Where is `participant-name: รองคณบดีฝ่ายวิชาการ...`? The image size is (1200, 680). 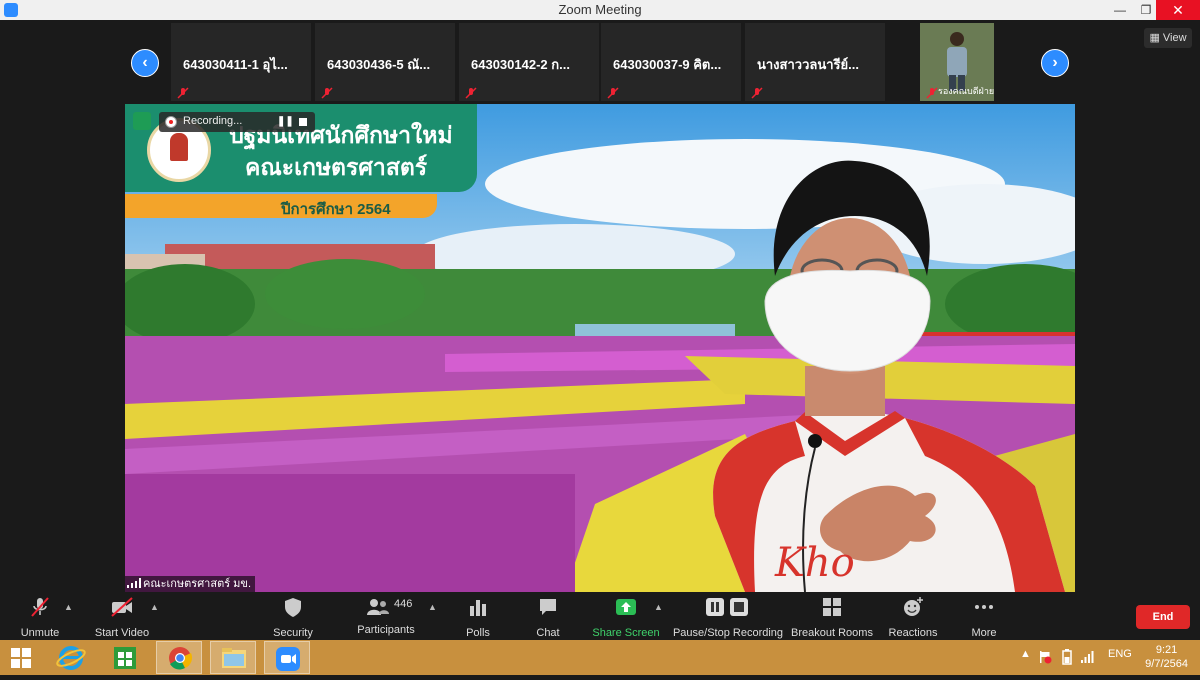 participant-name: รองคณบดีฝ่ายวิชาการ... is located at coordinates (966, 91).